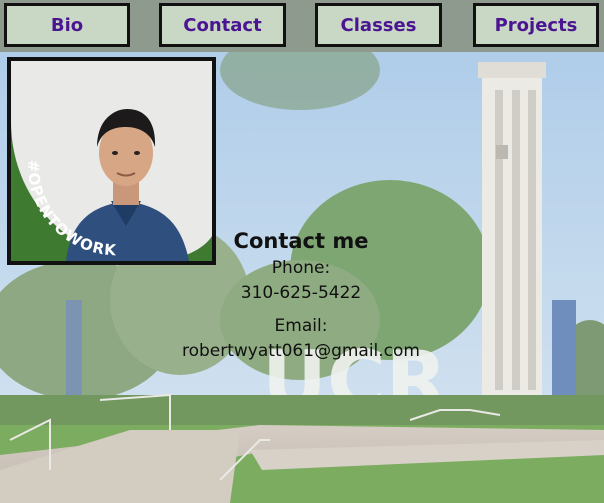  What do you see at coordinates (301, 241) in the screenshot?
I see `contact-heading: Contact me` at bounding box center [301, 241].